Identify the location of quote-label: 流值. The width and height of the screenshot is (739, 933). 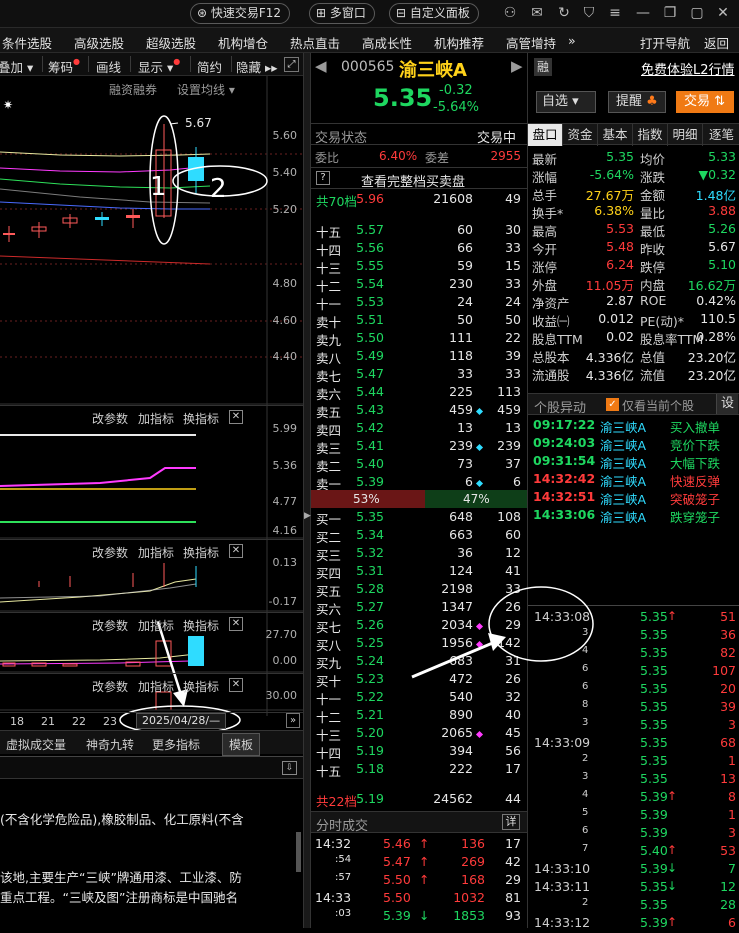
(653, 375).